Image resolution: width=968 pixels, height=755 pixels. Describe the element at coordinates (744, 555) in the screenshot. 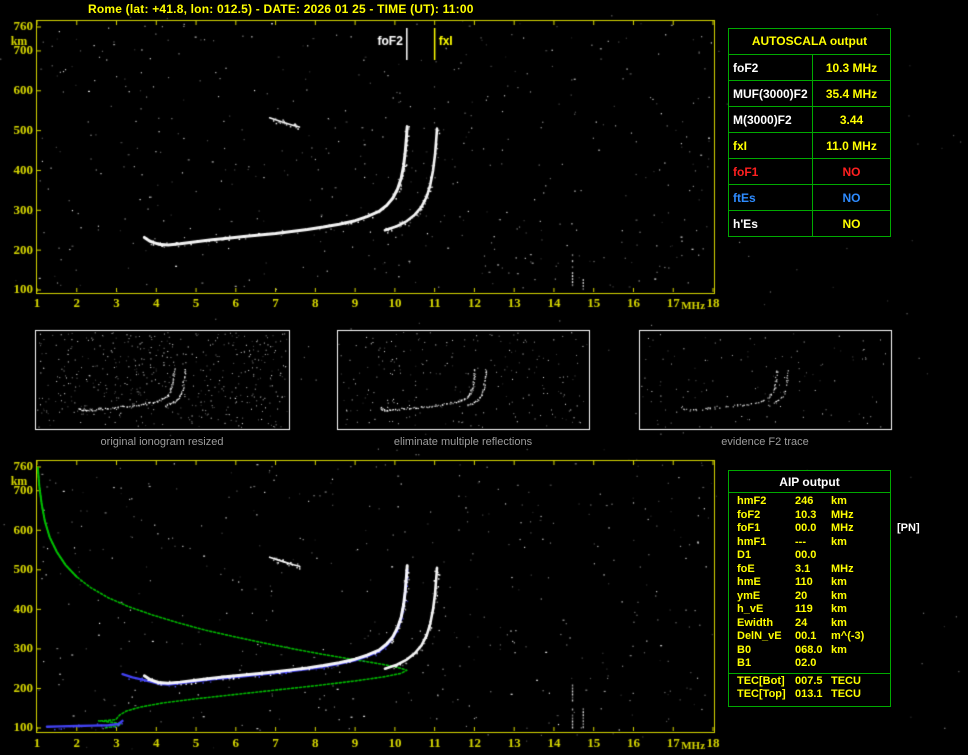

I see `parameter-name: D1` at that location.